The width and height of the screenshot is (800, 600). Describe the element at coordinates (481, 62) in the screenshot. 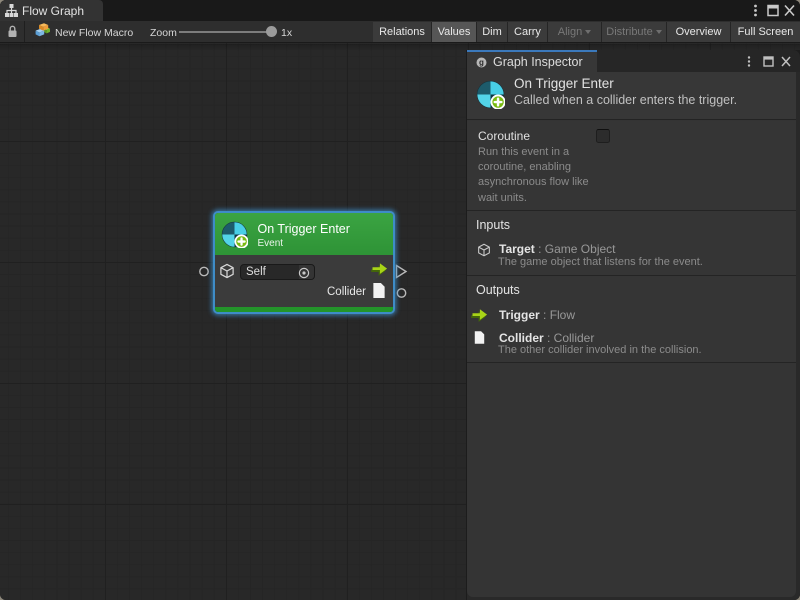

I see `svg-text: g` at that location.